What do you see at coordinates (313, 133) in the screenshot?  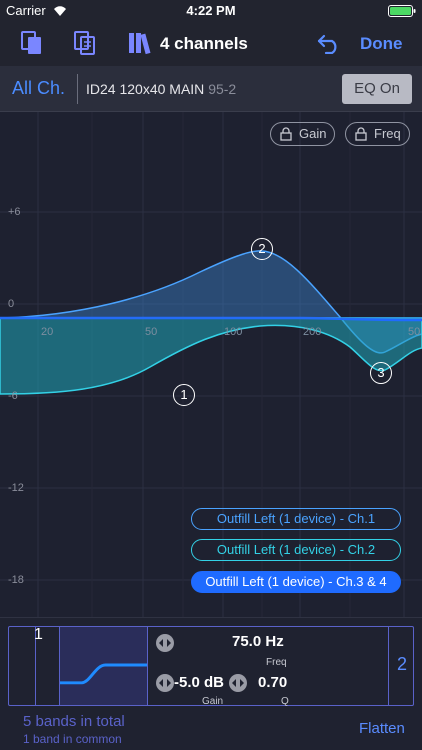 I see `lock-gain-label: Gain` at bounding box center [313, 133].